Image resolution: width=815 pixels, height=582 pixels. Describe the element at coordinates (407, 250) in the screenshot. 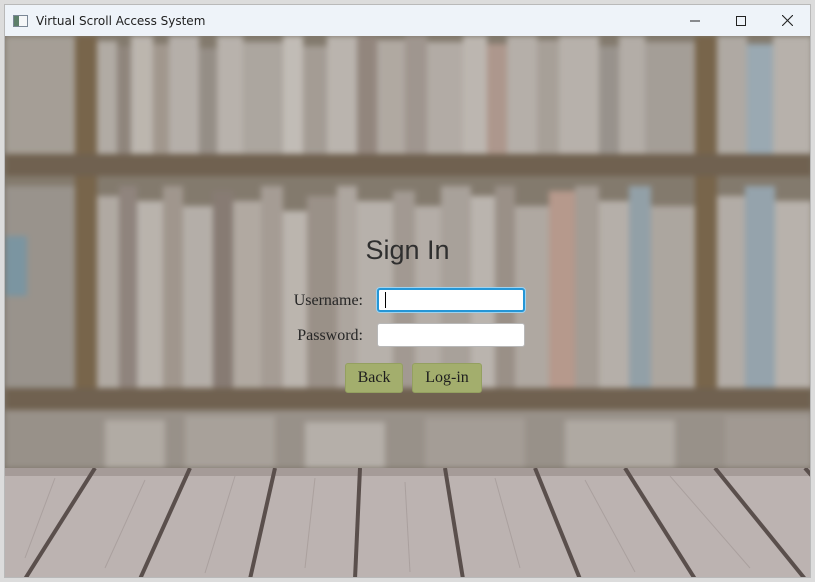

I see `page-title: Sign In` at that location.